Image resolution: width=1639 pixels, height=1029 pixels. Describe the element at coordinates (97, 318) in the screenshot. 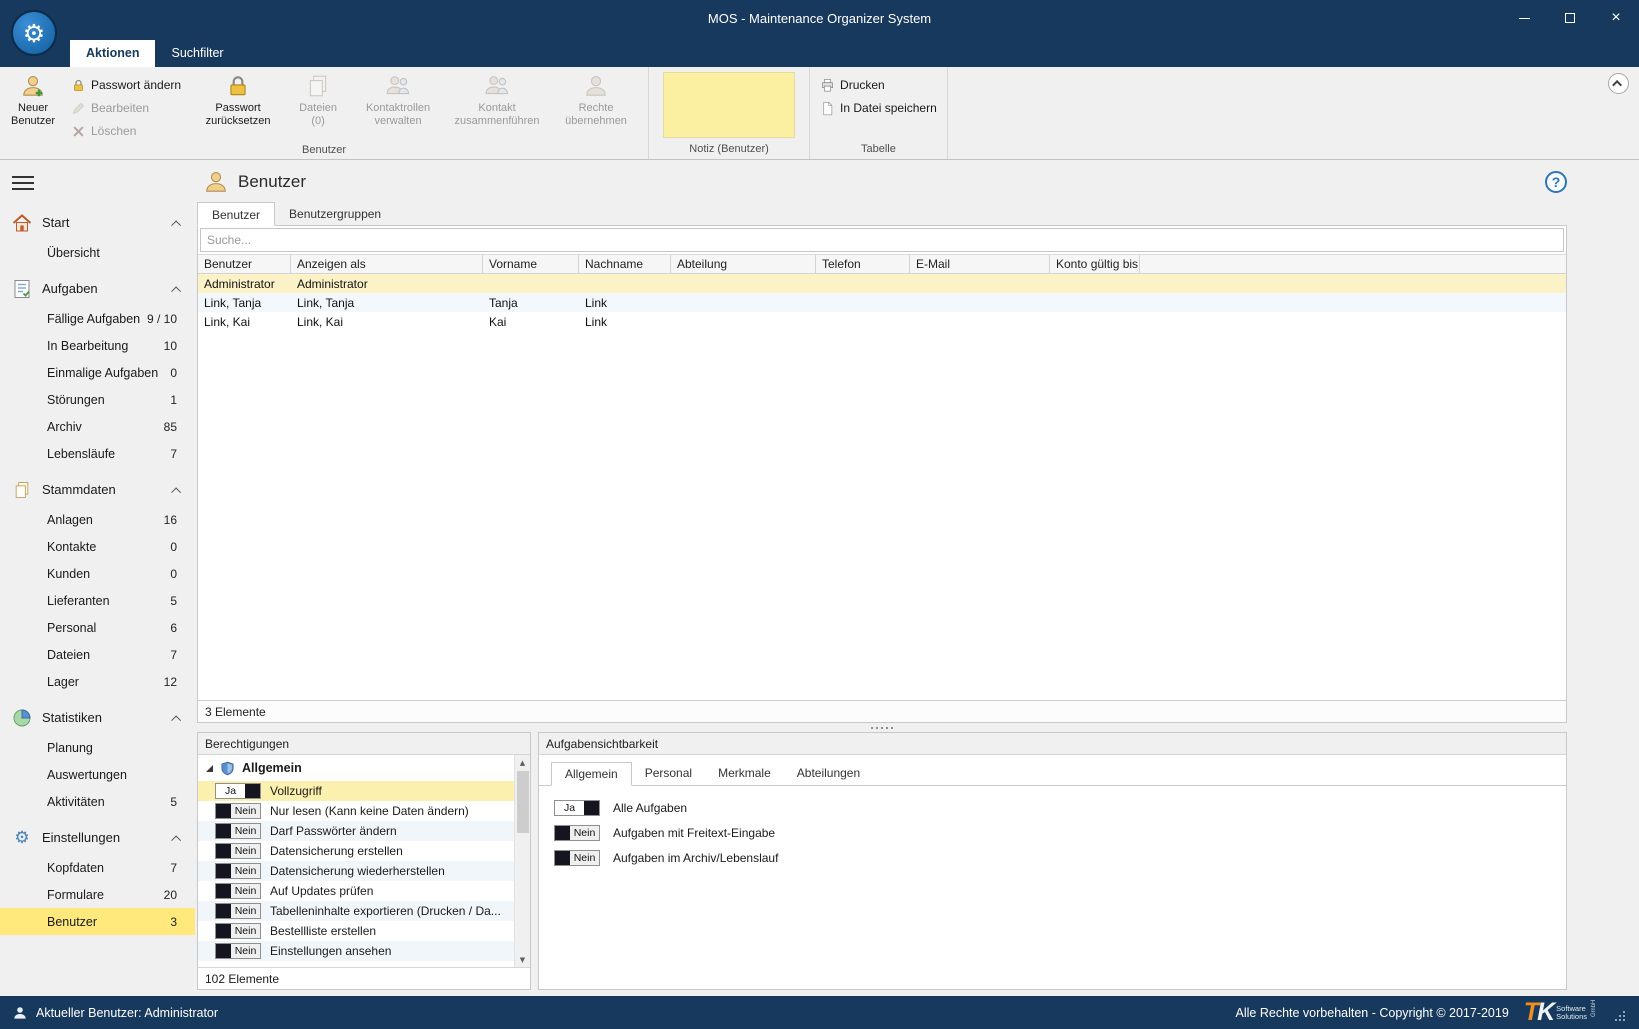

I see `sidebar-item-faellige-aufgaben: Fällige Aufgaben 9 / 10` at that location.